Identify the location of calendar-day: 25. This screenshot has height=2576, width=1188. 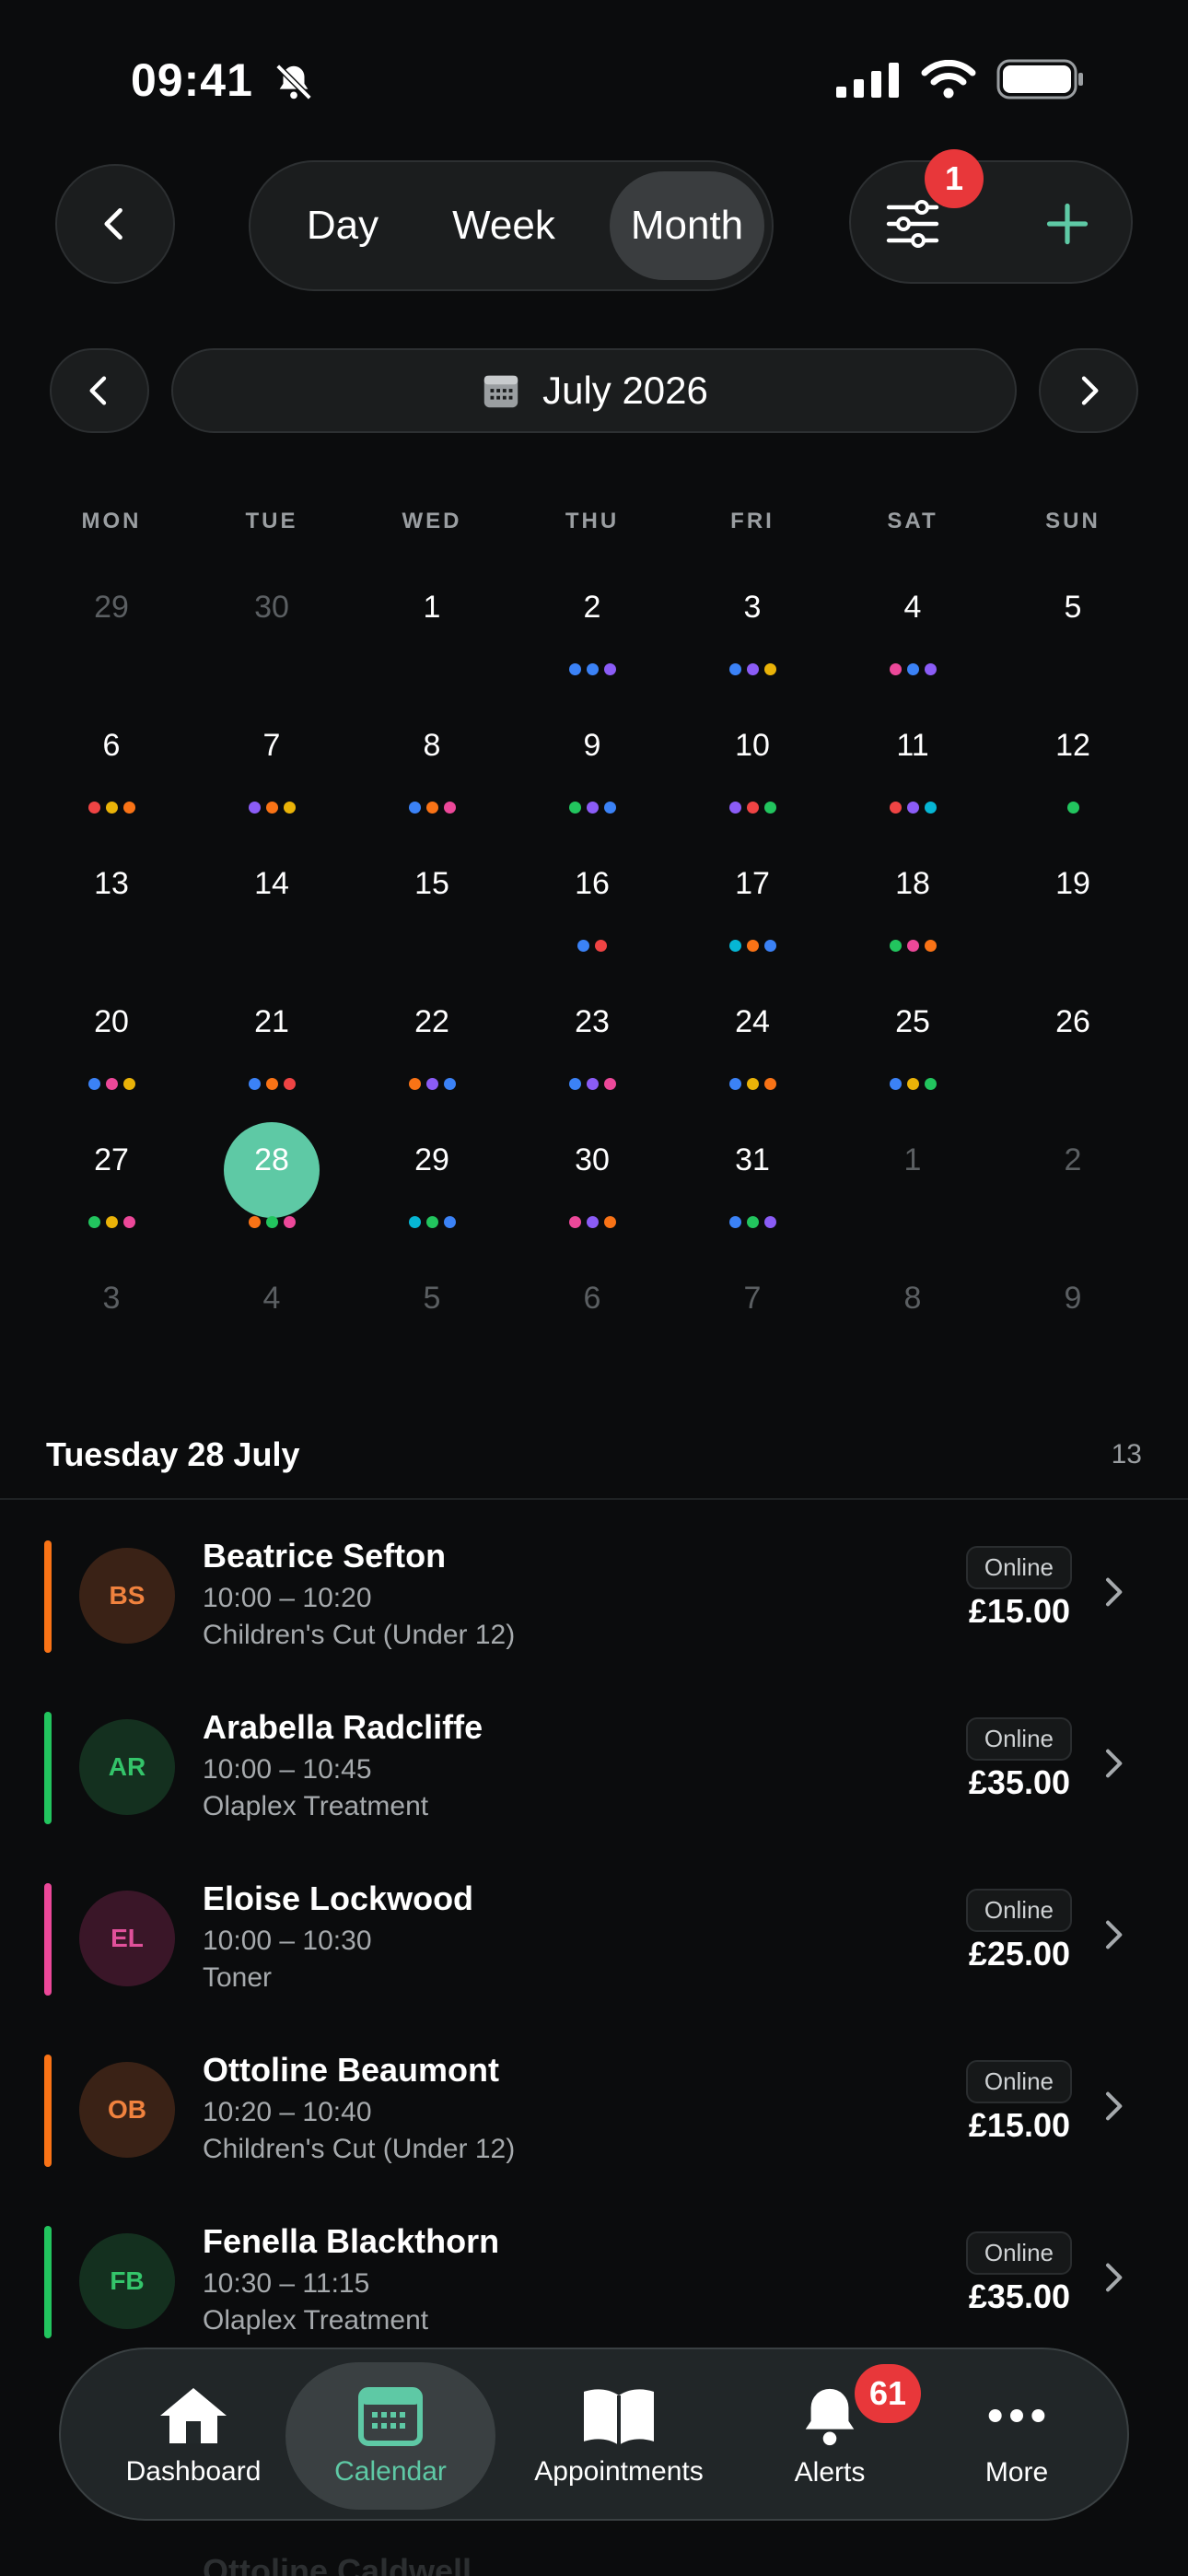
(913, 1022).